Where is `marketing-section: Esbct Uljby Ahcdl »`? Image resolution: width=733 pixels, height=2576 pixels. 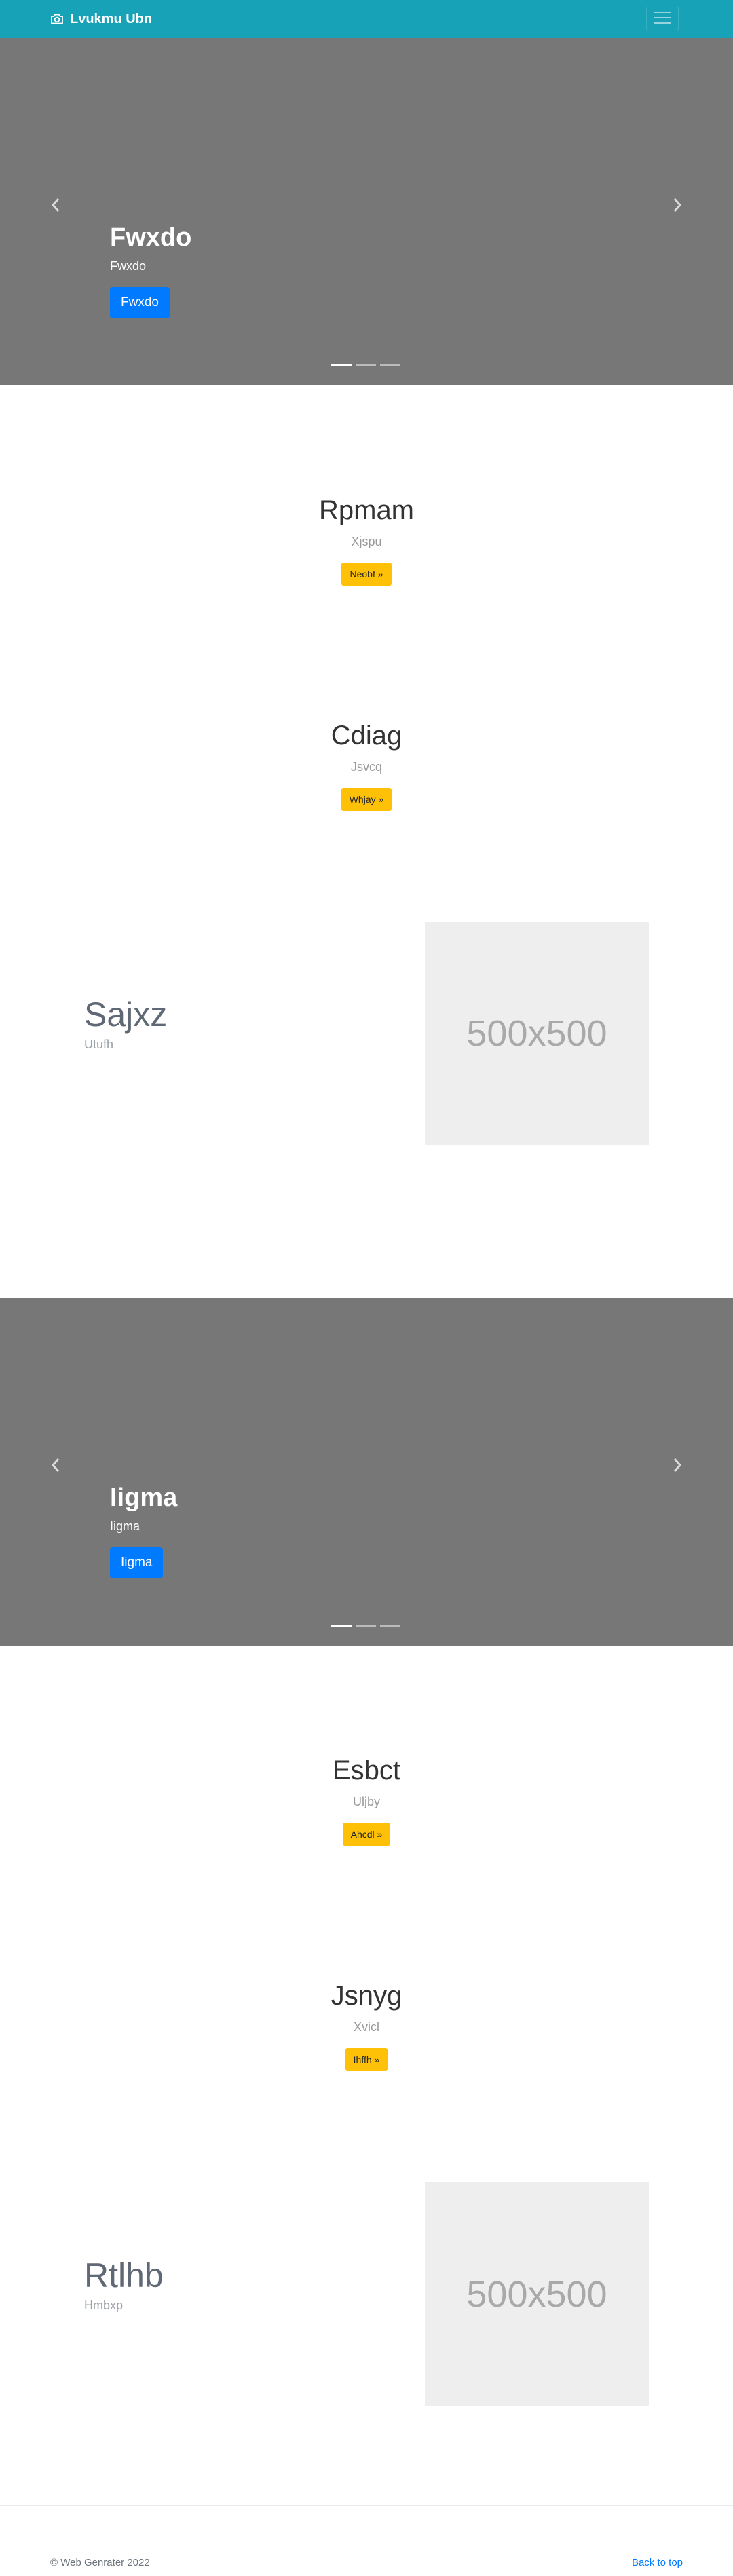 marketing-section: Esbct Uljby Ahcdl » is located at coordinates (366, 1800).